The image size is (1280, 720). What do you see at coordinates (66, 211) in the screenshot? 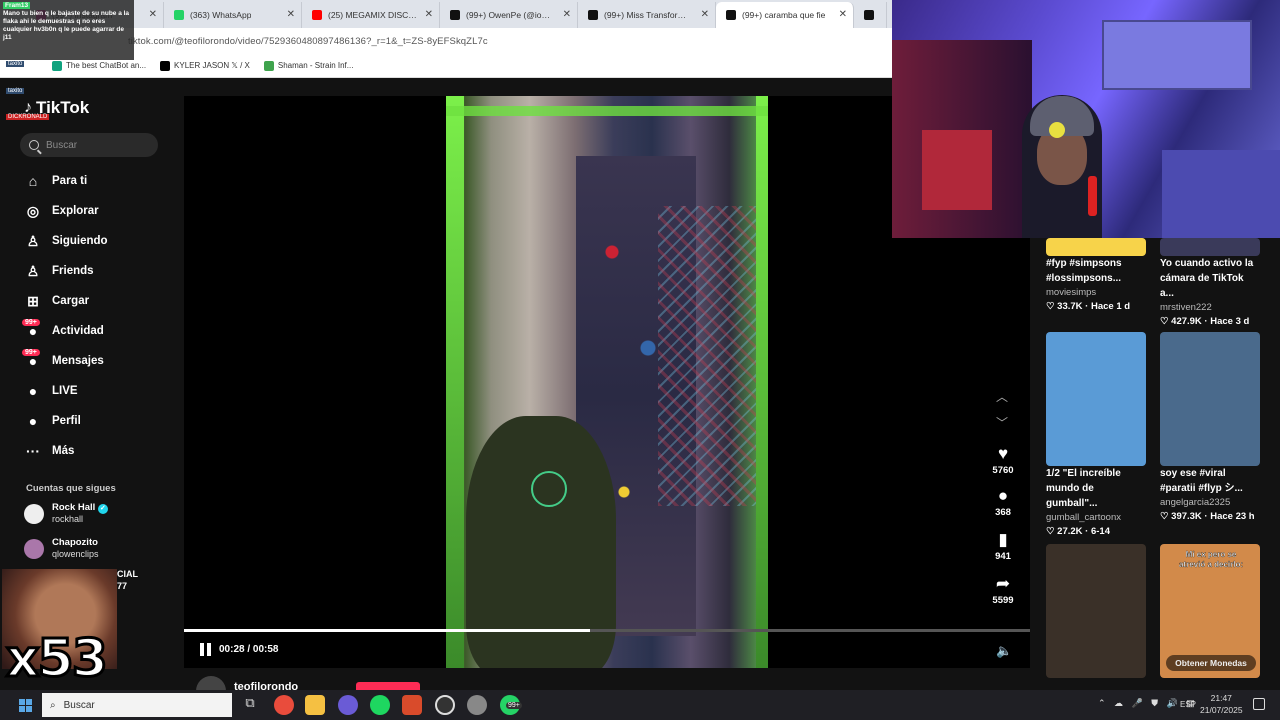
I see `sidebar-item-explorar: ◎ Explorar` at bounding box center [66, 211].